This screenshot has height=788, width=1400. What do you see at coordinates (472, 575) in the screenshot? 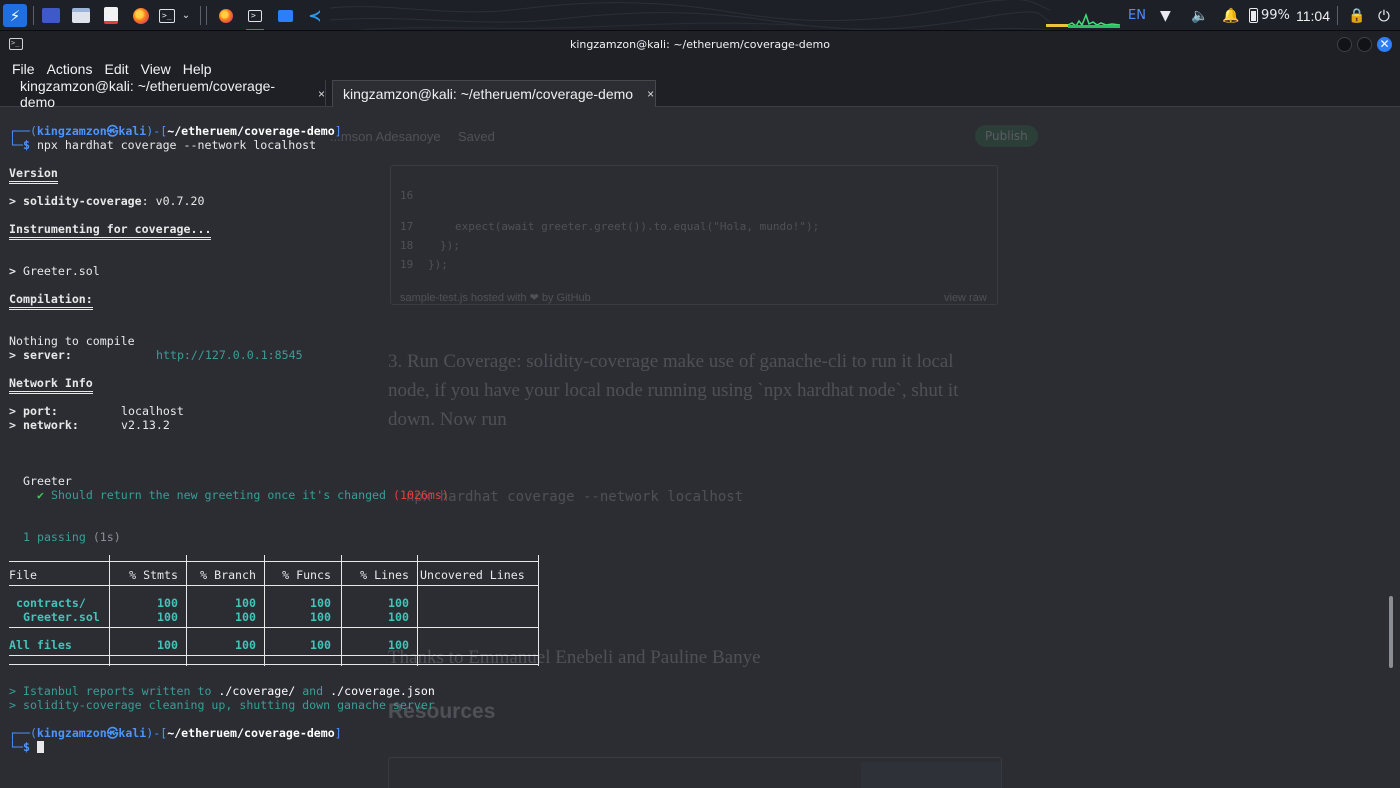
I see `table-header: Uncovered Lines` at bounding box center [472, 575].